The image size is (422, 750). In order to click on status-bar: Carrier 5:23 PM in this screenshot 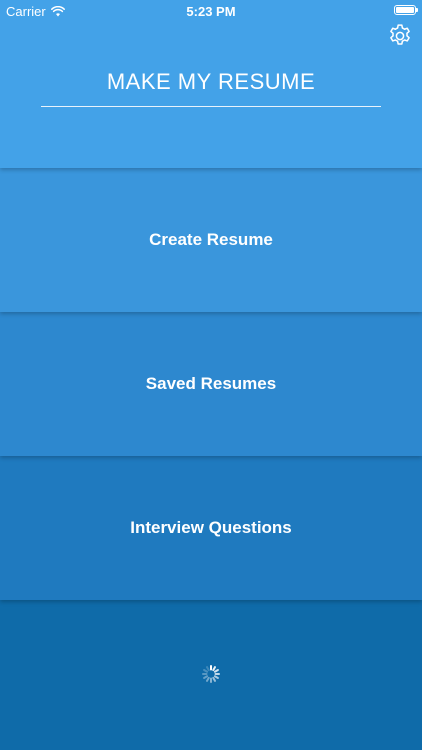, I will do `click(211, 11)`.